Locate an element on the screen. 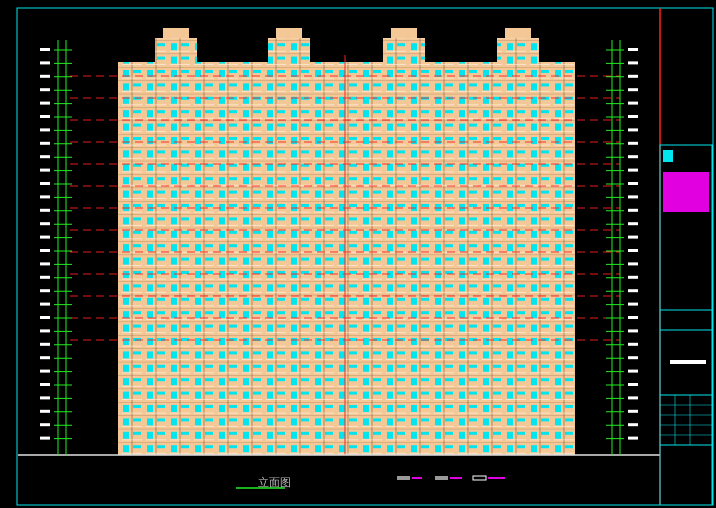  drawing-title: 立面图 is located at coordinates (274, 482).